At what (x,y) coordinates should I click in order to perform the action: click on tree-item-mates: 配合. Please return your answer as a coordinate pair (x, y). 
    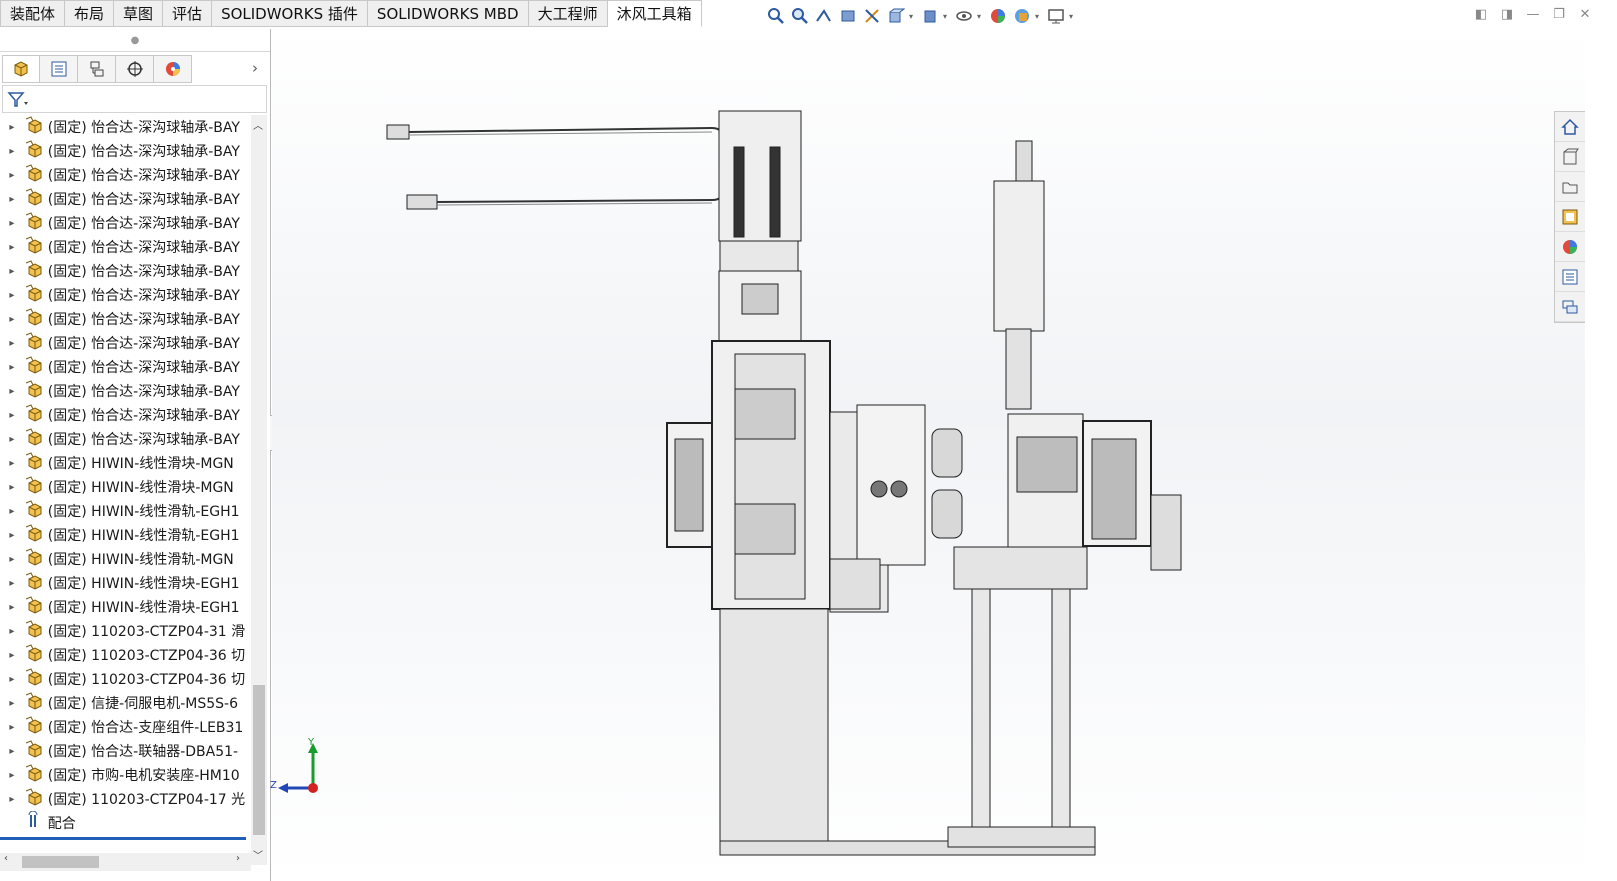
    Looking at the image, I should click on (125, 822).